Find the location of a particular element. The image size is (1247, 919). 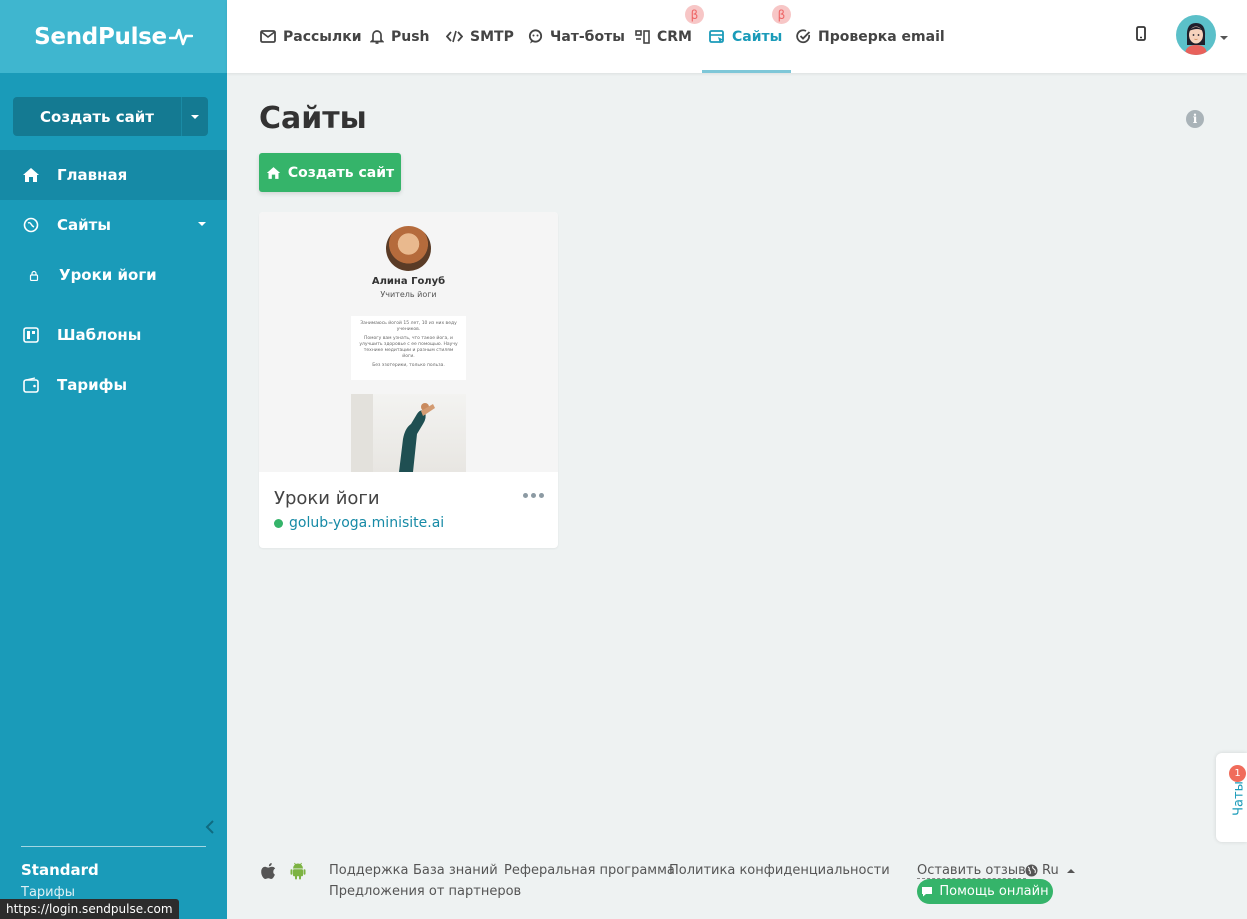

topnav-label: SMTP is located at coordinates (492, 36).